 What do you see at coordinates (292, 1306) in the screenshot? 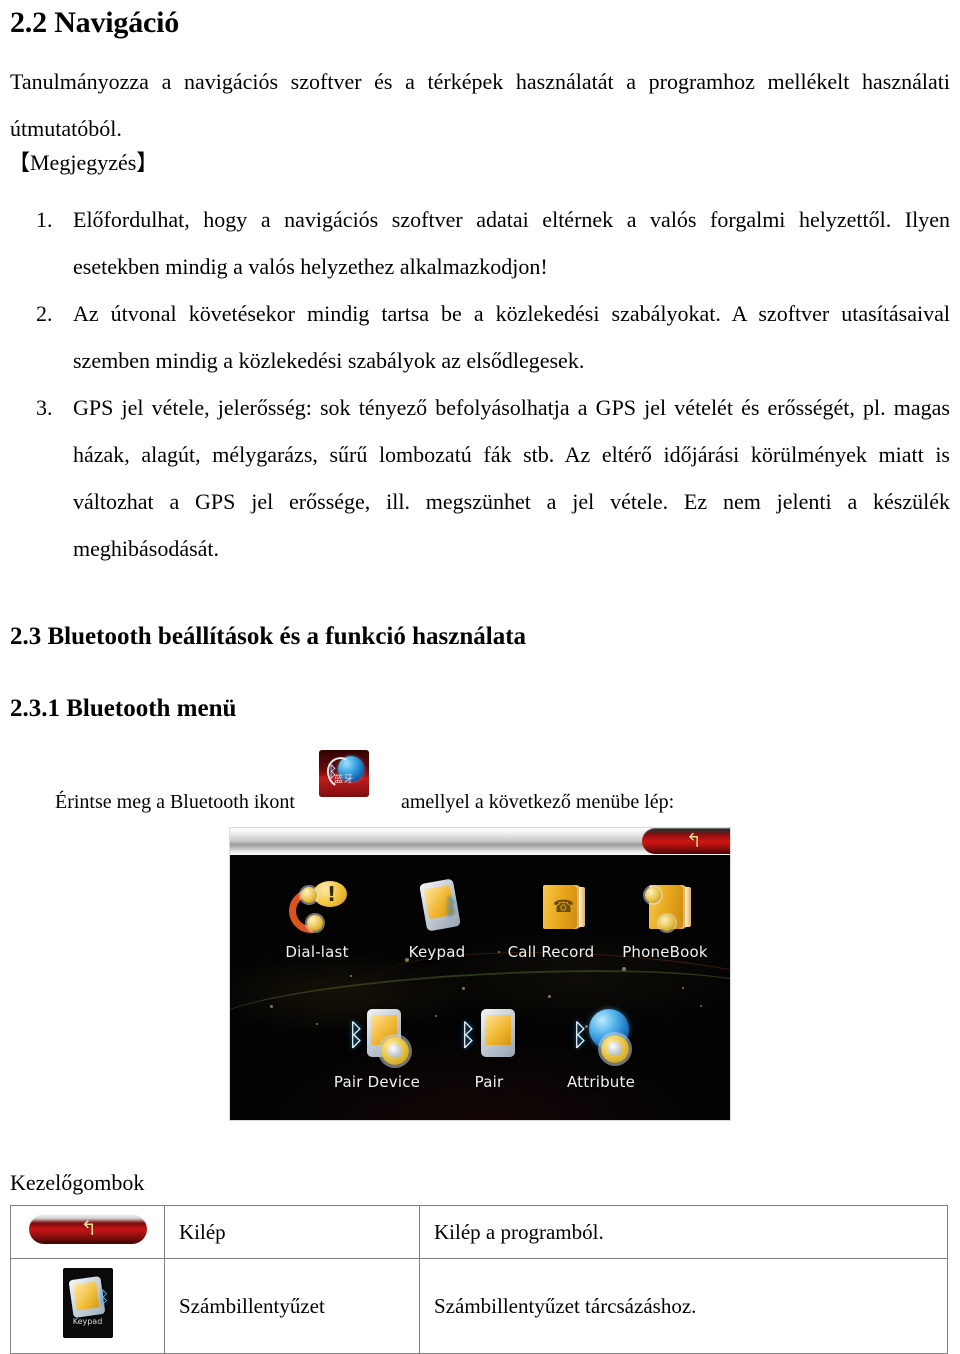
I see `table-cell-name: Számbillentyűzet` at bounding box center [292, 1306].